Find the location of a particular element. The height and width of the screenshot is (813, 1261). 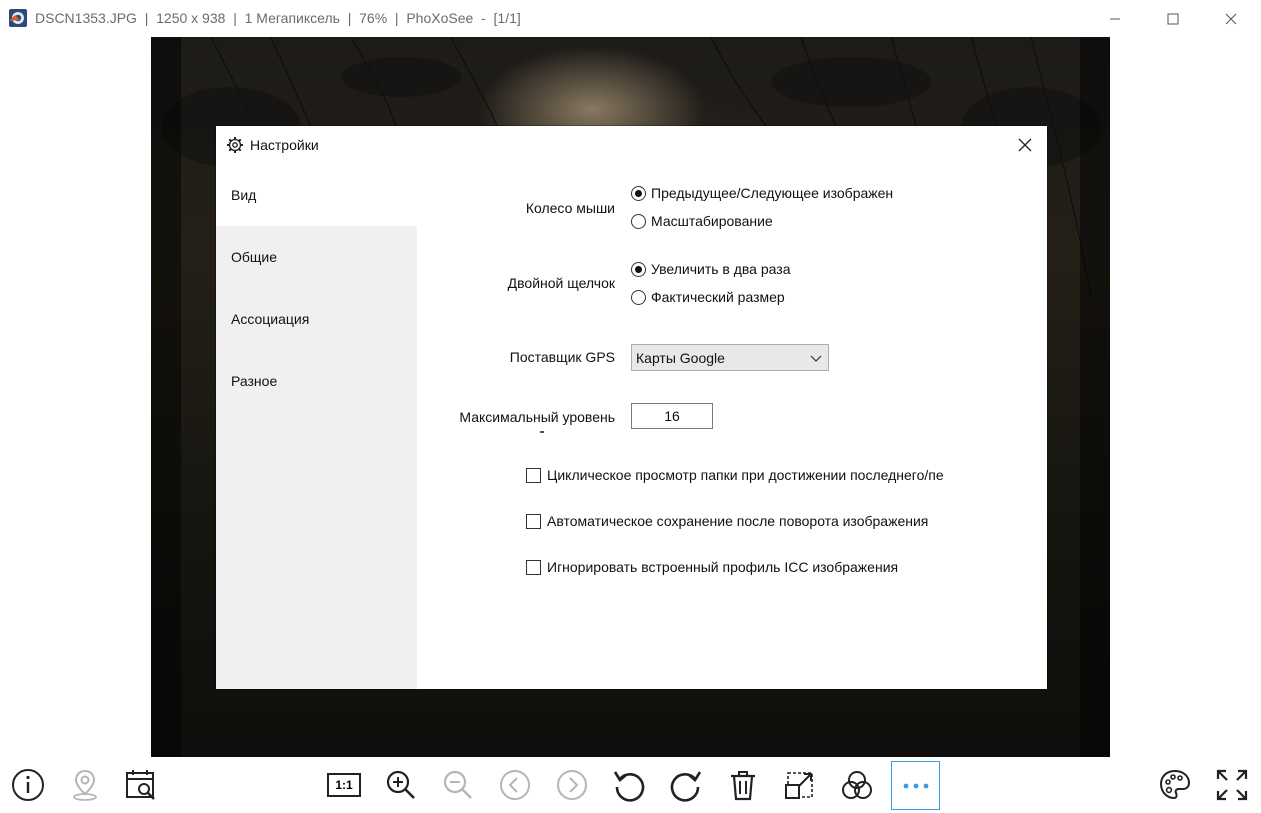

zoom-out-icon is located at coordinates (457, 784).